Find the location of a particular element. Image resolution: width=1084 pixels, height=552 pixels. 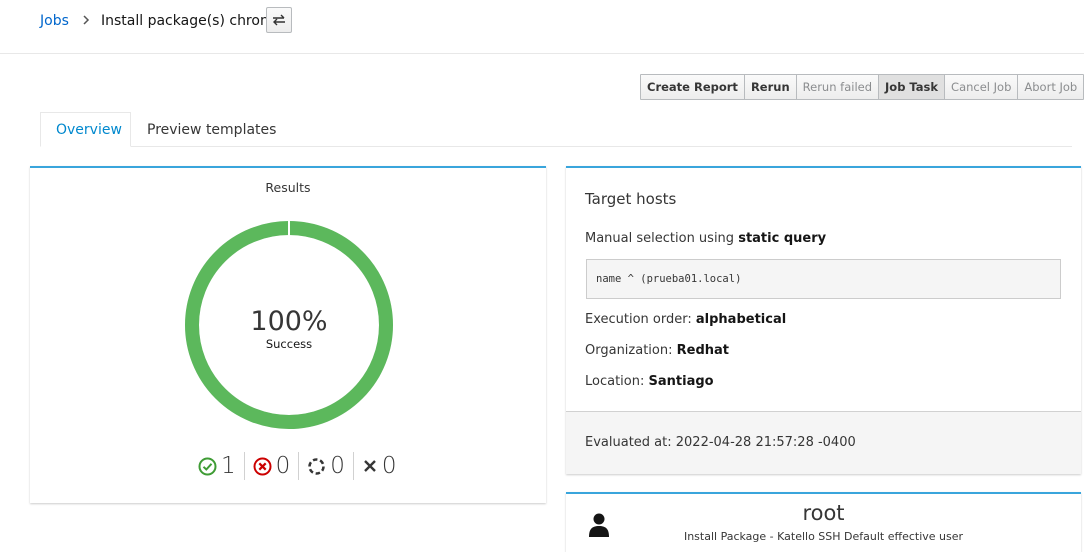

failed-count: 0 is located at coordinates (272, 466).